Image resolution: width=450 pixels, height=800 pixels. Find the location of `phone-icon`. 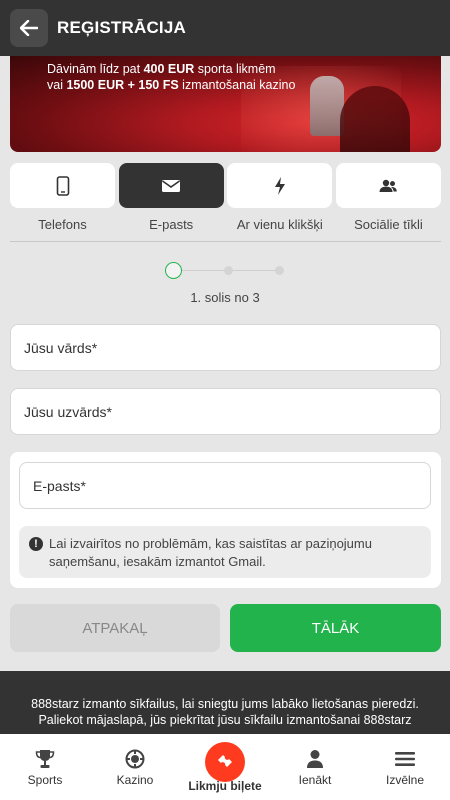

phone-icon is located at coordinates (62, 185).